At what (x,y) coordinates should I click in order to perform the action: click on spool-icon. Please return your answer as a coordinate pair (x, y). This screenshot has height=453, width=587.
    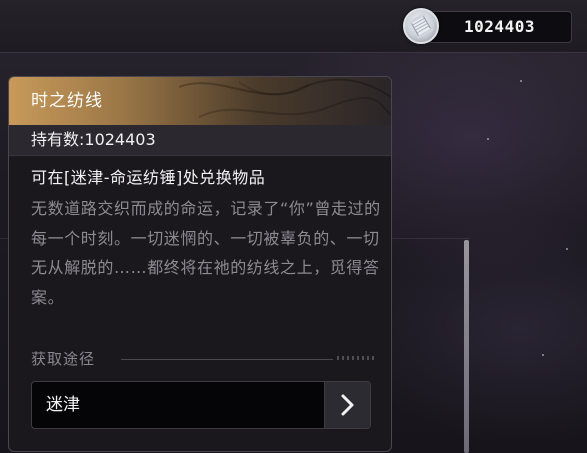
    Looking at the image, I should click on (421, 26).